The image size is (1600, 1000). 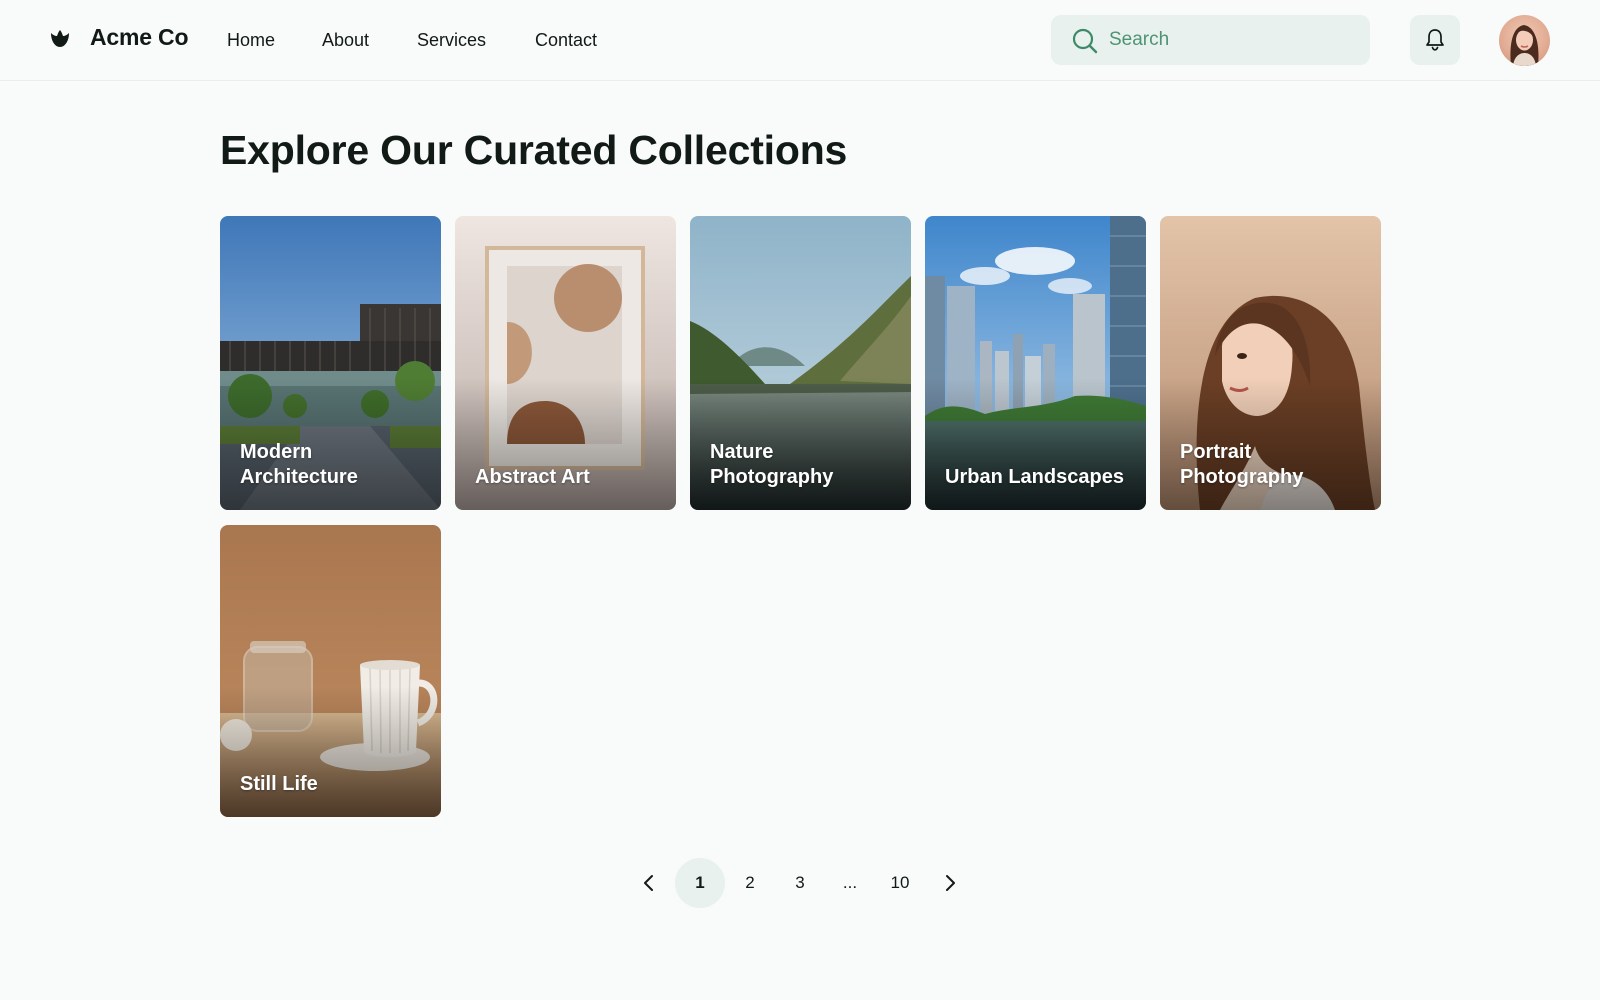 I want to click on collection-label: Urban Landscapes, so click(x=1034, y=477).